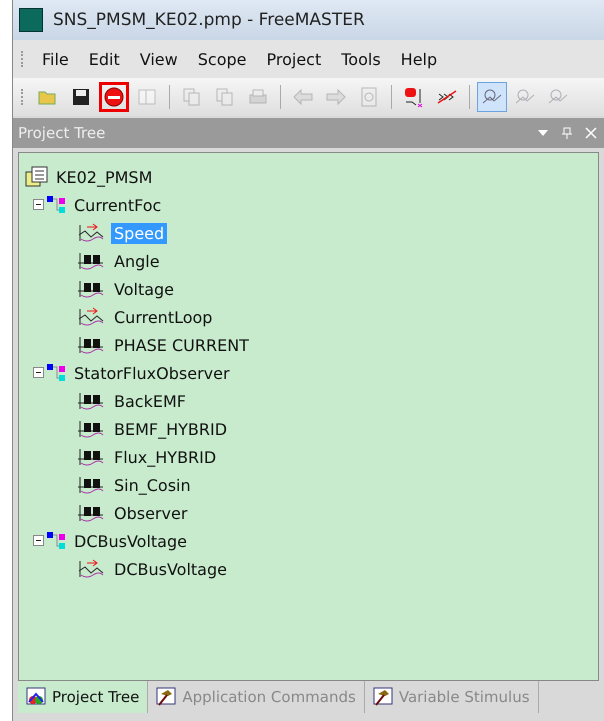 The width and height of the screenshot is (604, 721). I want to click on stop-graph-icon, so click(414, 97).